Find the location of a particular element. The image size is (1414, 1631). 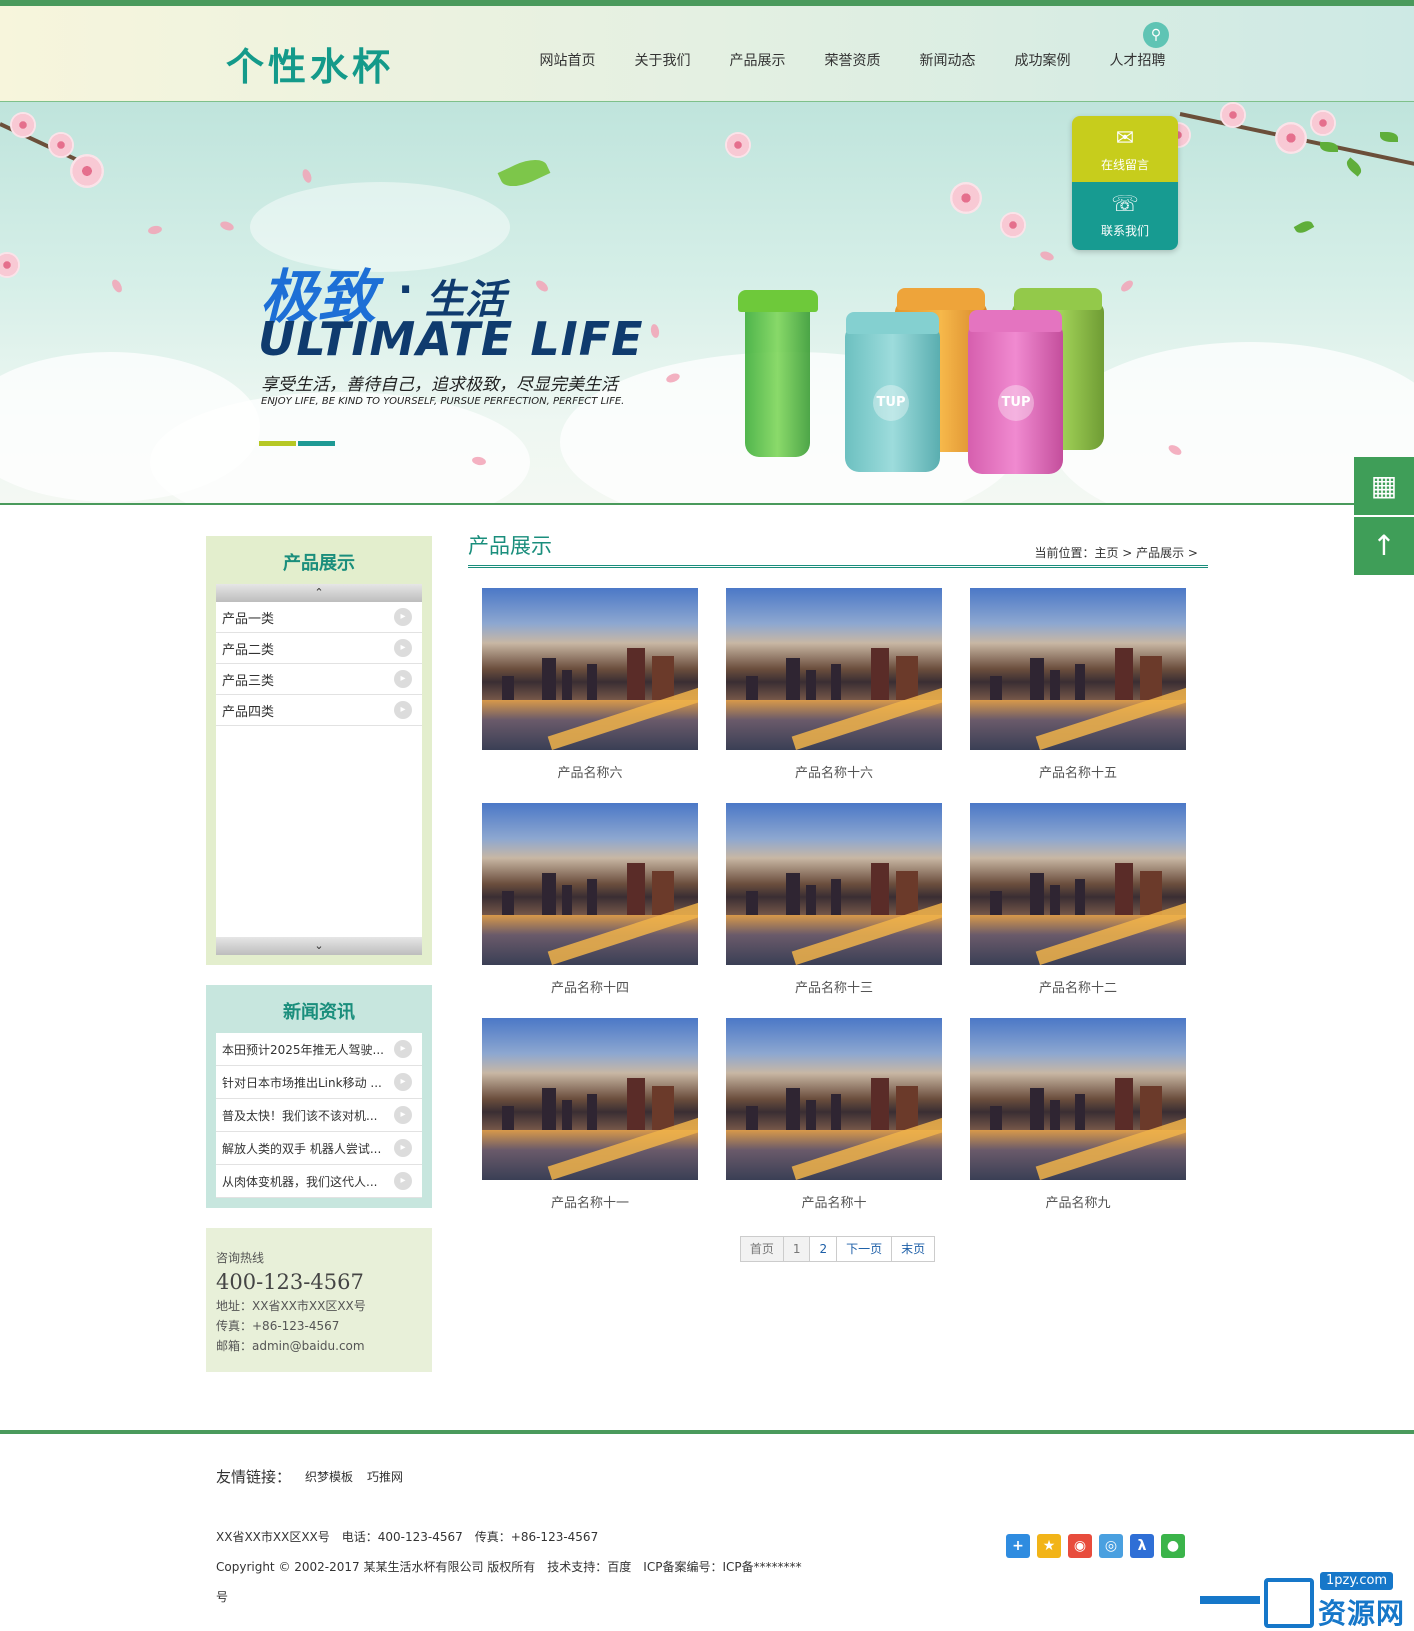

friend-links-label: 友情链接： is located at coordinates (254, 1477).